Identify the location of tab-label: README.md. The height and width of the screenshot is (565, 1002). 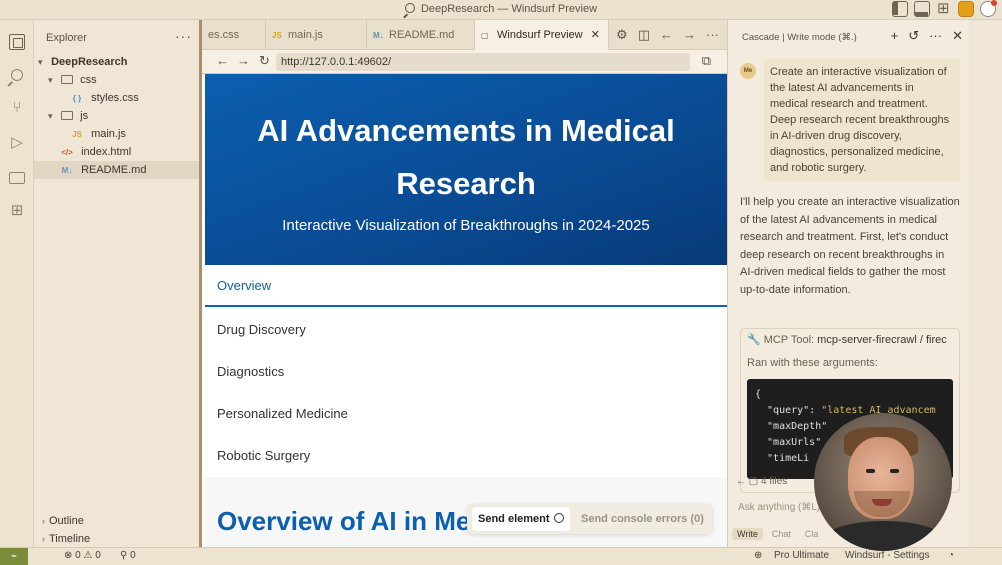
(422, 35).